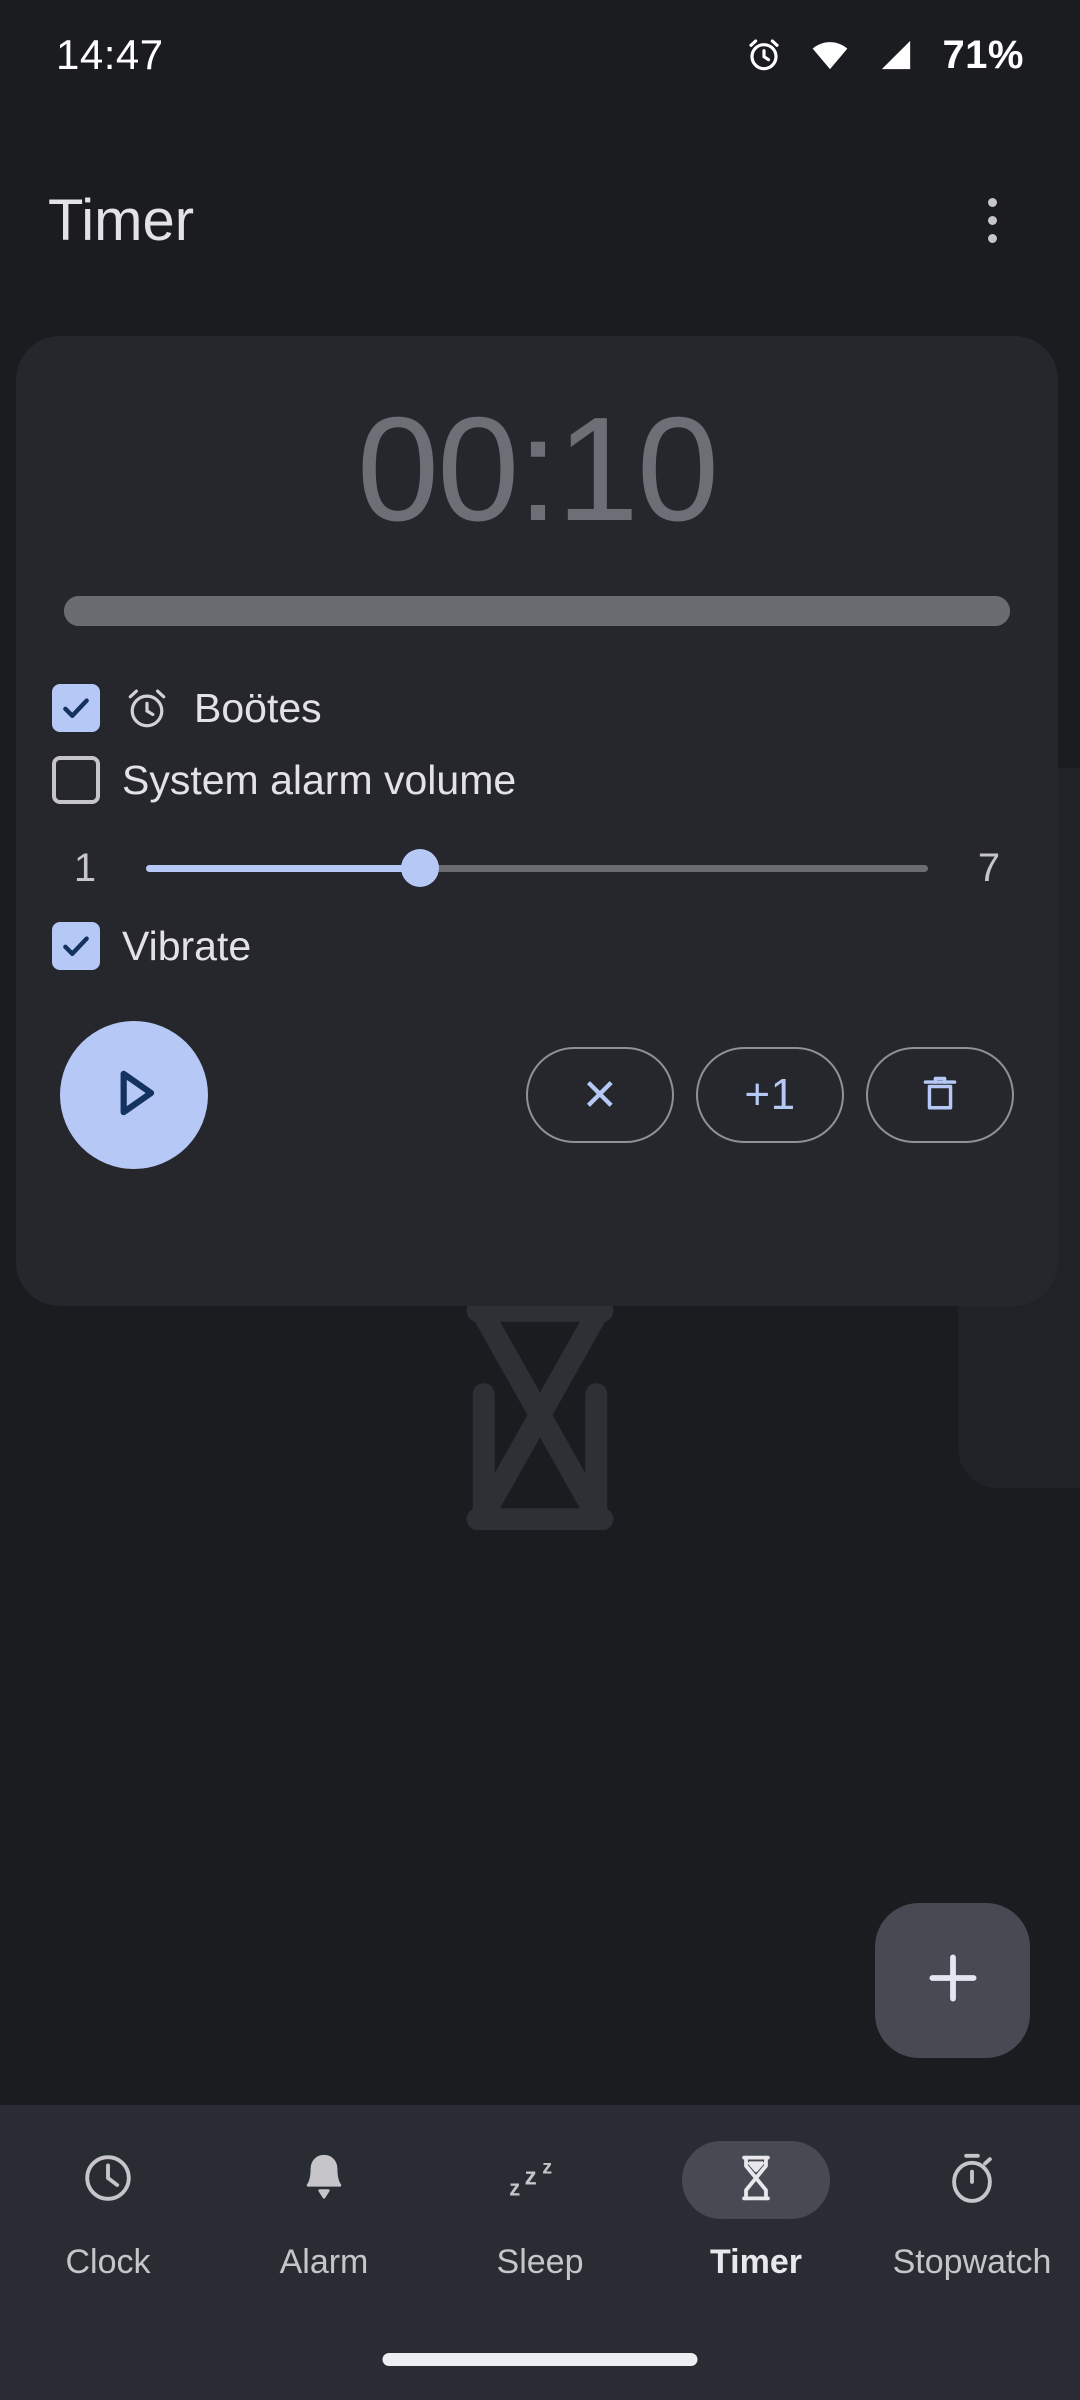 The image size is (1080, 2400). What do you see at coordinates (324, 2262) in the screenshot?
I see `nav-label-alarm: Alarm` at bounding box center [324, 2262].